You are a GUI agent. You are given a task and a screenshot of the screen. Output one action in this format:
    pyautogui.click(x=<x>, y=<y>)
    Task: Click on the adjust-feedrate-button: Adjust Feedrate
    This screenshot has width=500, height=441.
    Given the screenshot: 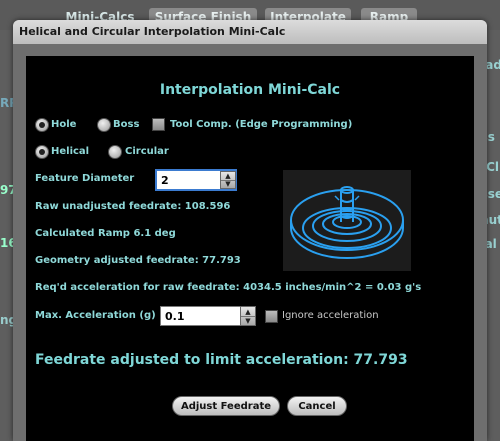 What is the action you would take?
    pyautogui.click(x=226, y=406)
    